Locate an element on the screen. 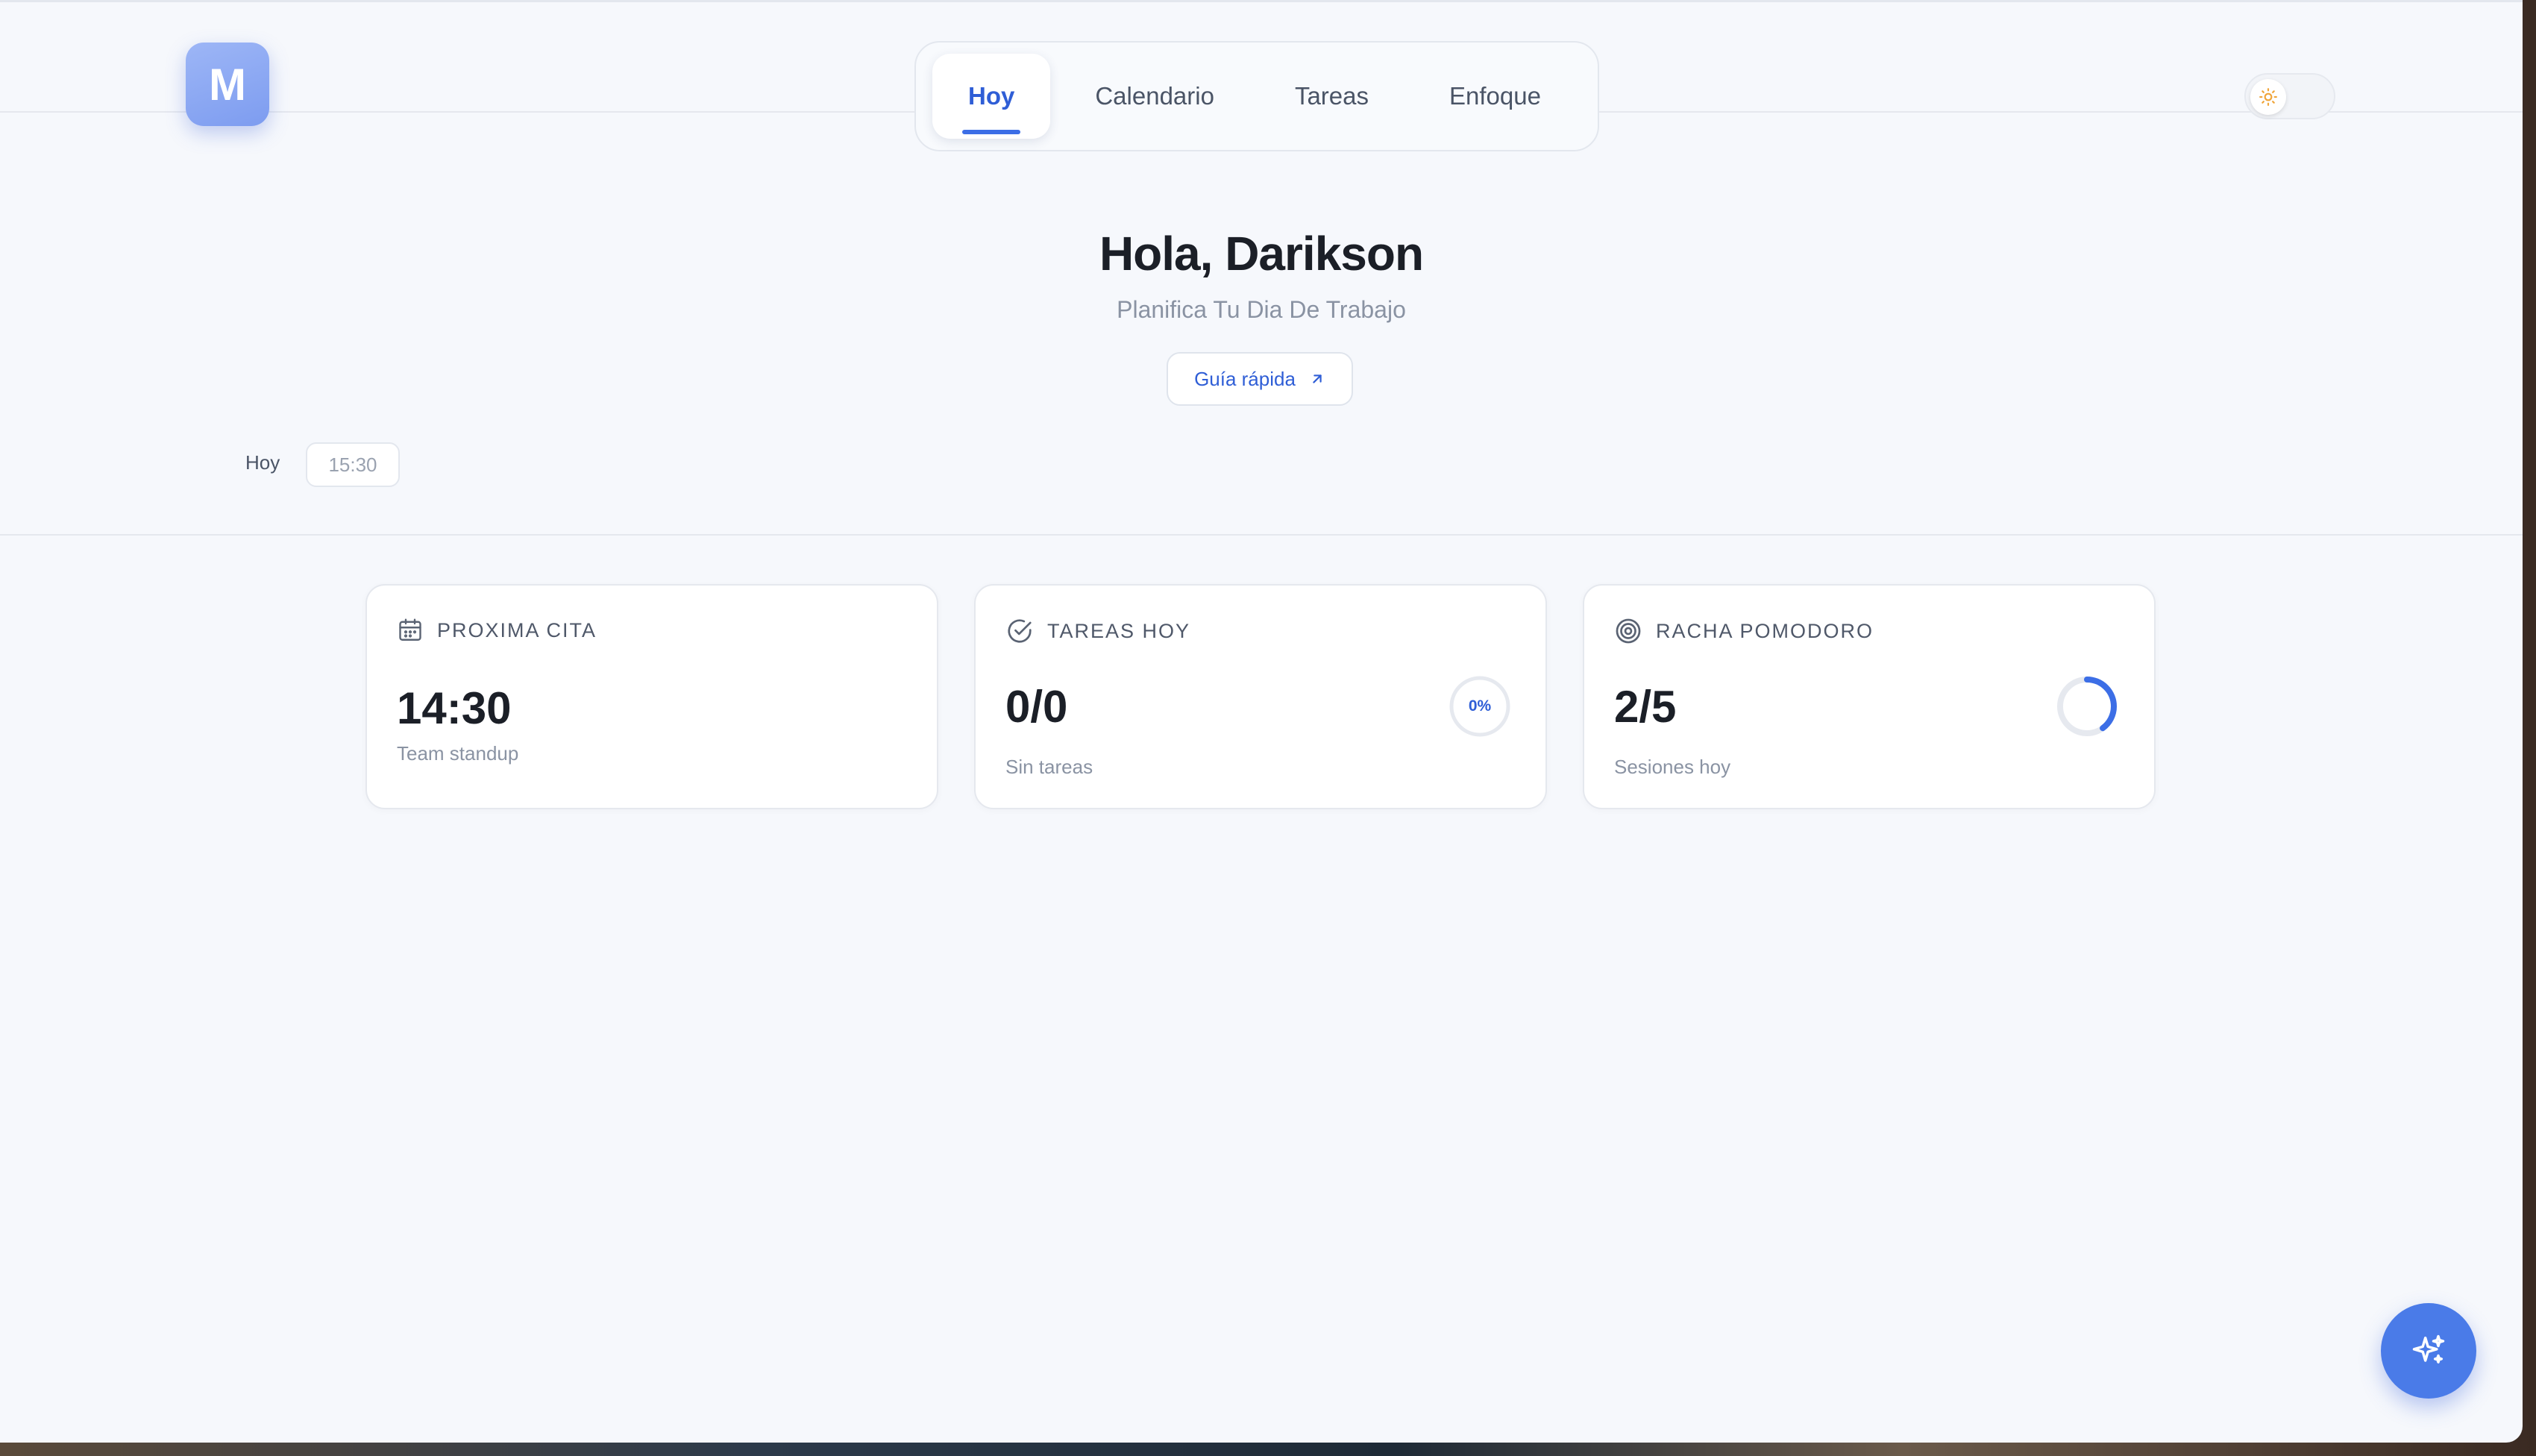  ai-assistant-button is located at coordinates (2428, 1351).